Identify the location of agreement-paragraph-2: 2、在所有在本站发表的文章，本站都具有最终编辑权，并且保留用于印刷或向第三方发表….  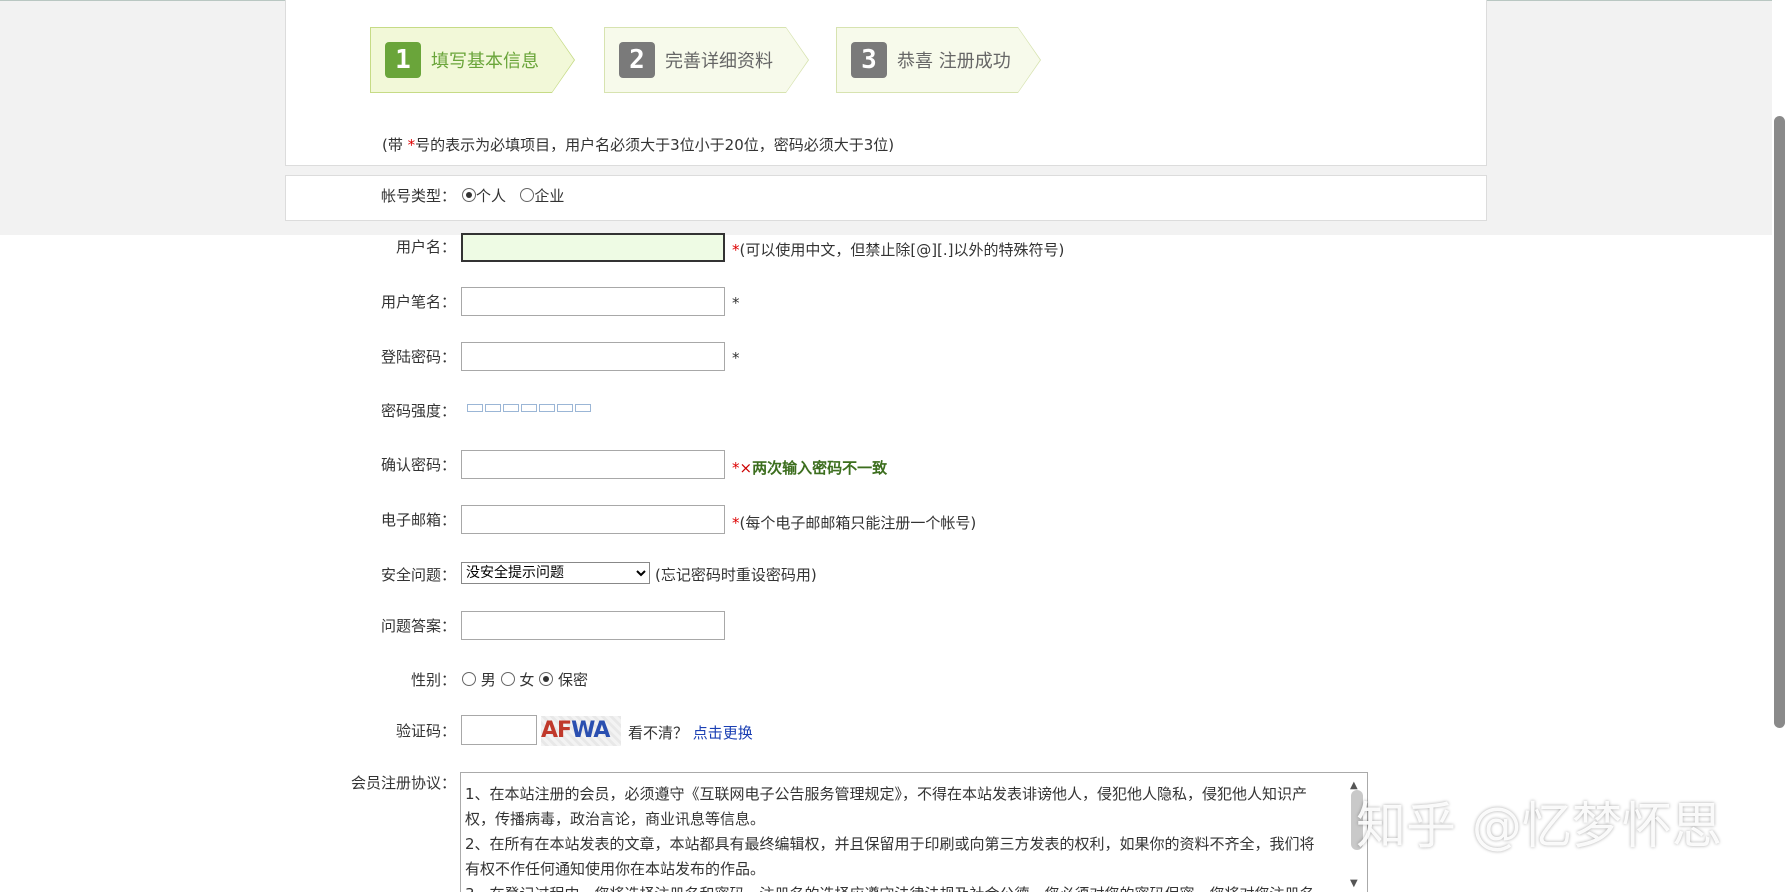
(890, 856).